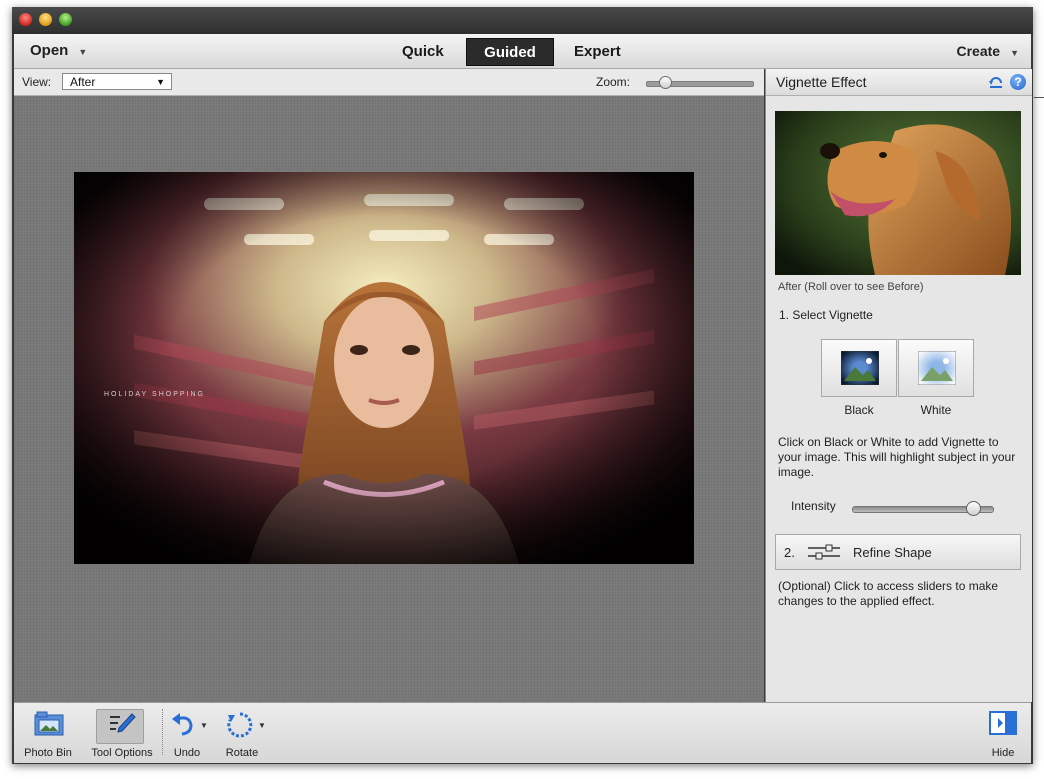  Describe the element at coordinates (1039, 97) in the screenshot. I see `window-edge-line` at that location.